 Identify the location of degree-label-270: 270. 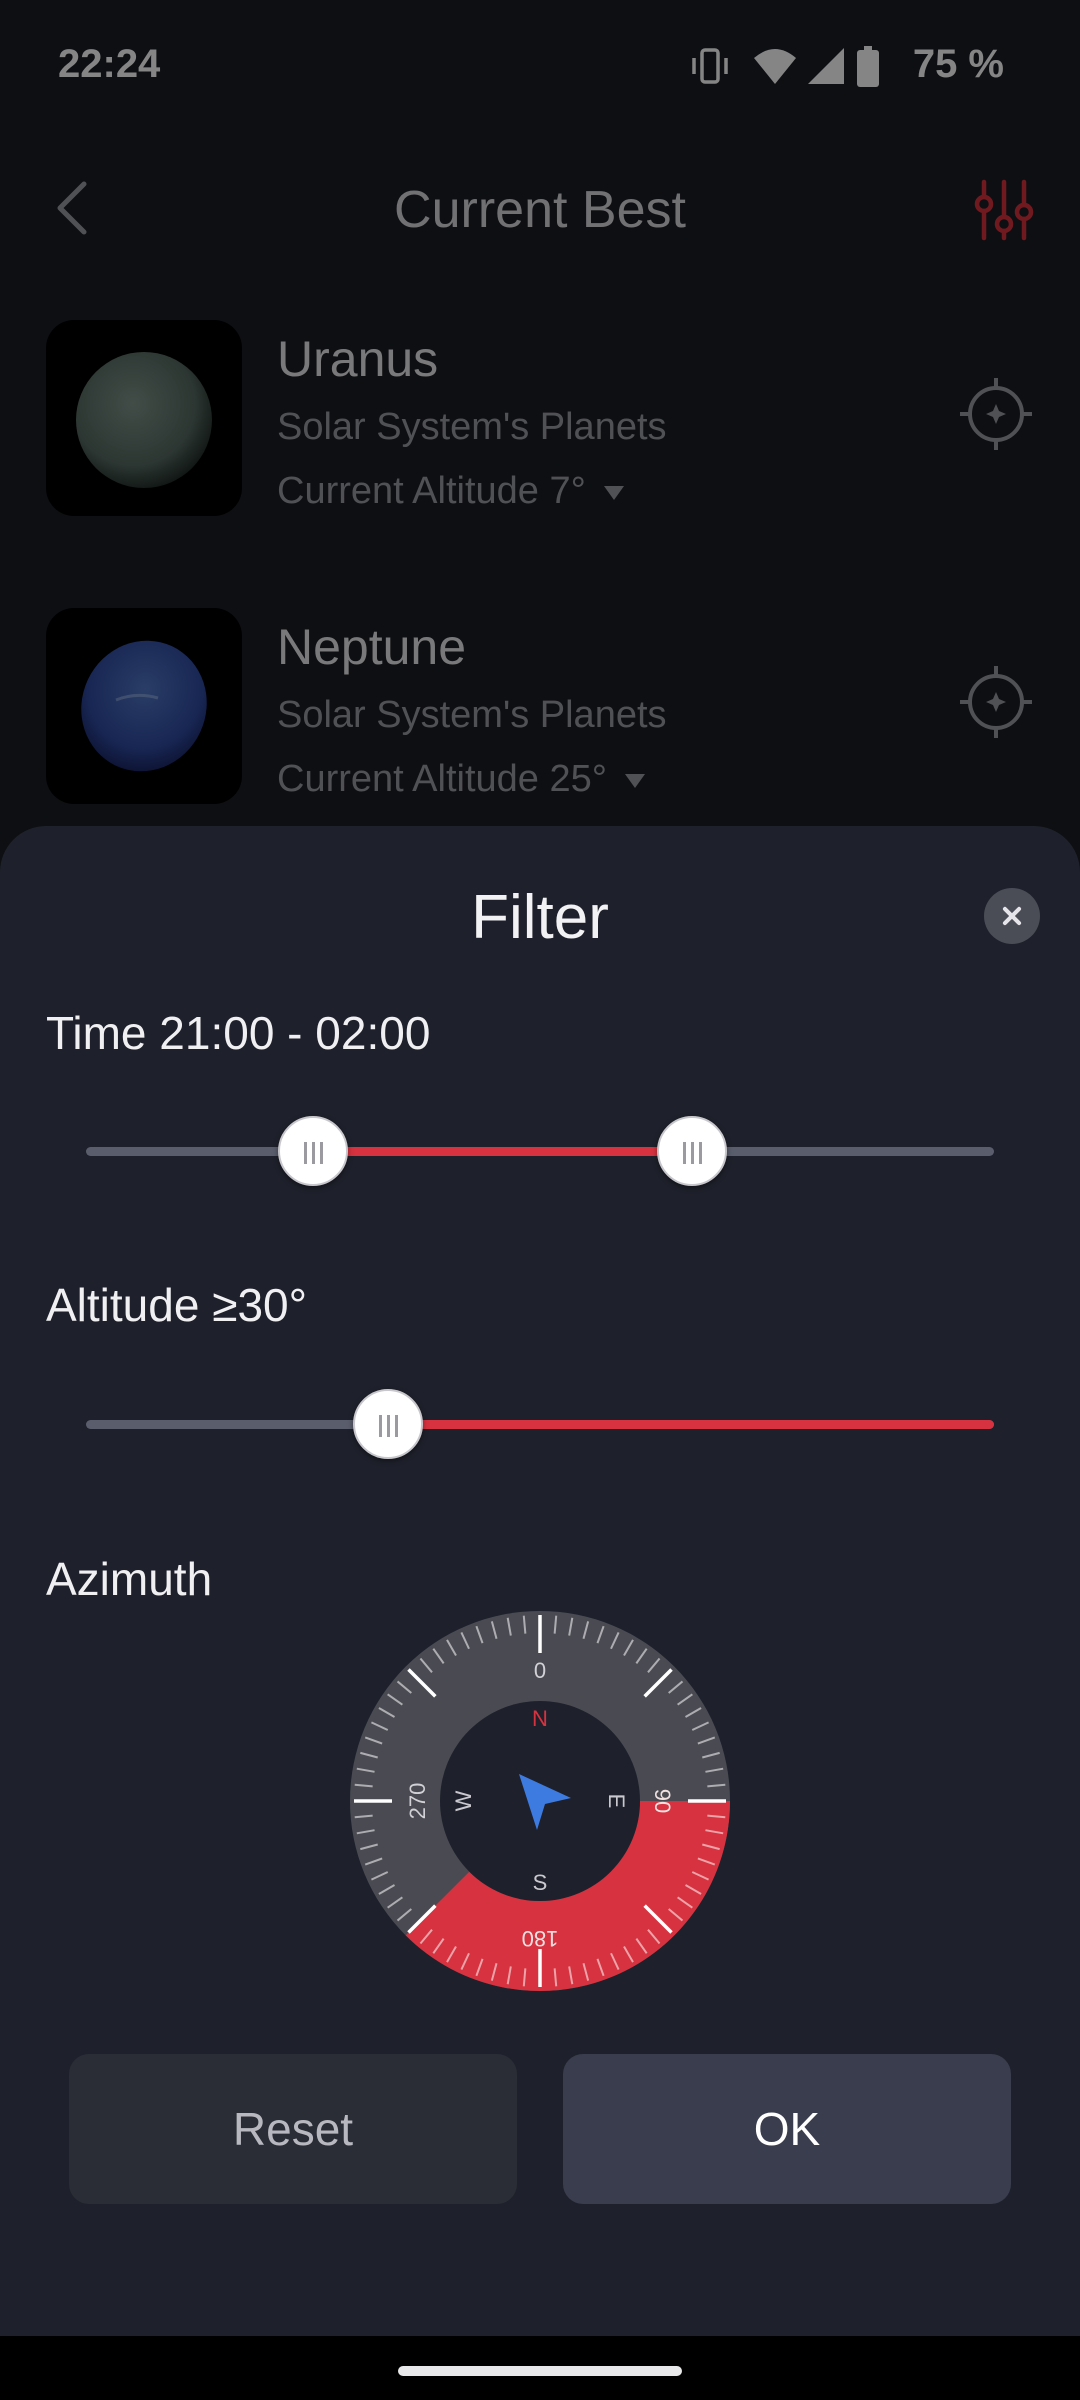
(417, 1801).